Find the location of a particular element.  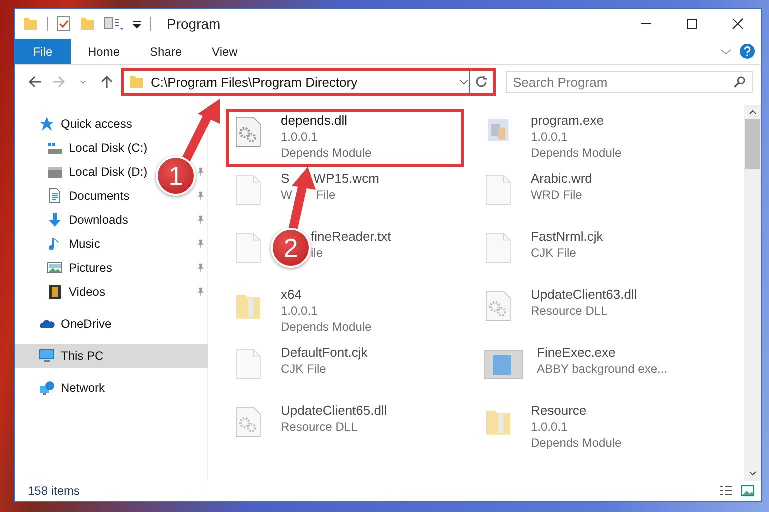

maximize-icon is located at coordinates (692, 24).